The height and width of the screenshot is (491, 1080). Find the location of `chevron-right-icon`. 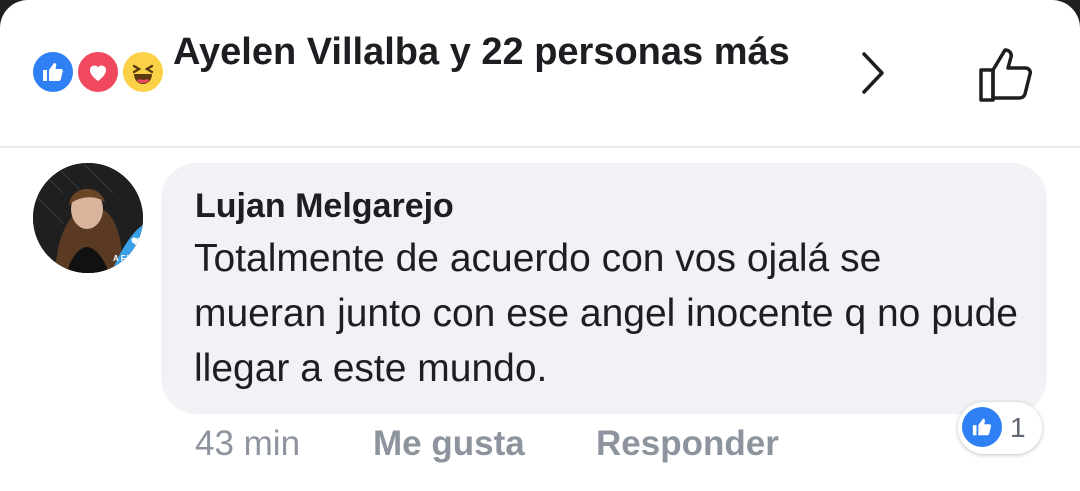

chevron-right-icon is located at coordinates (872, 73).